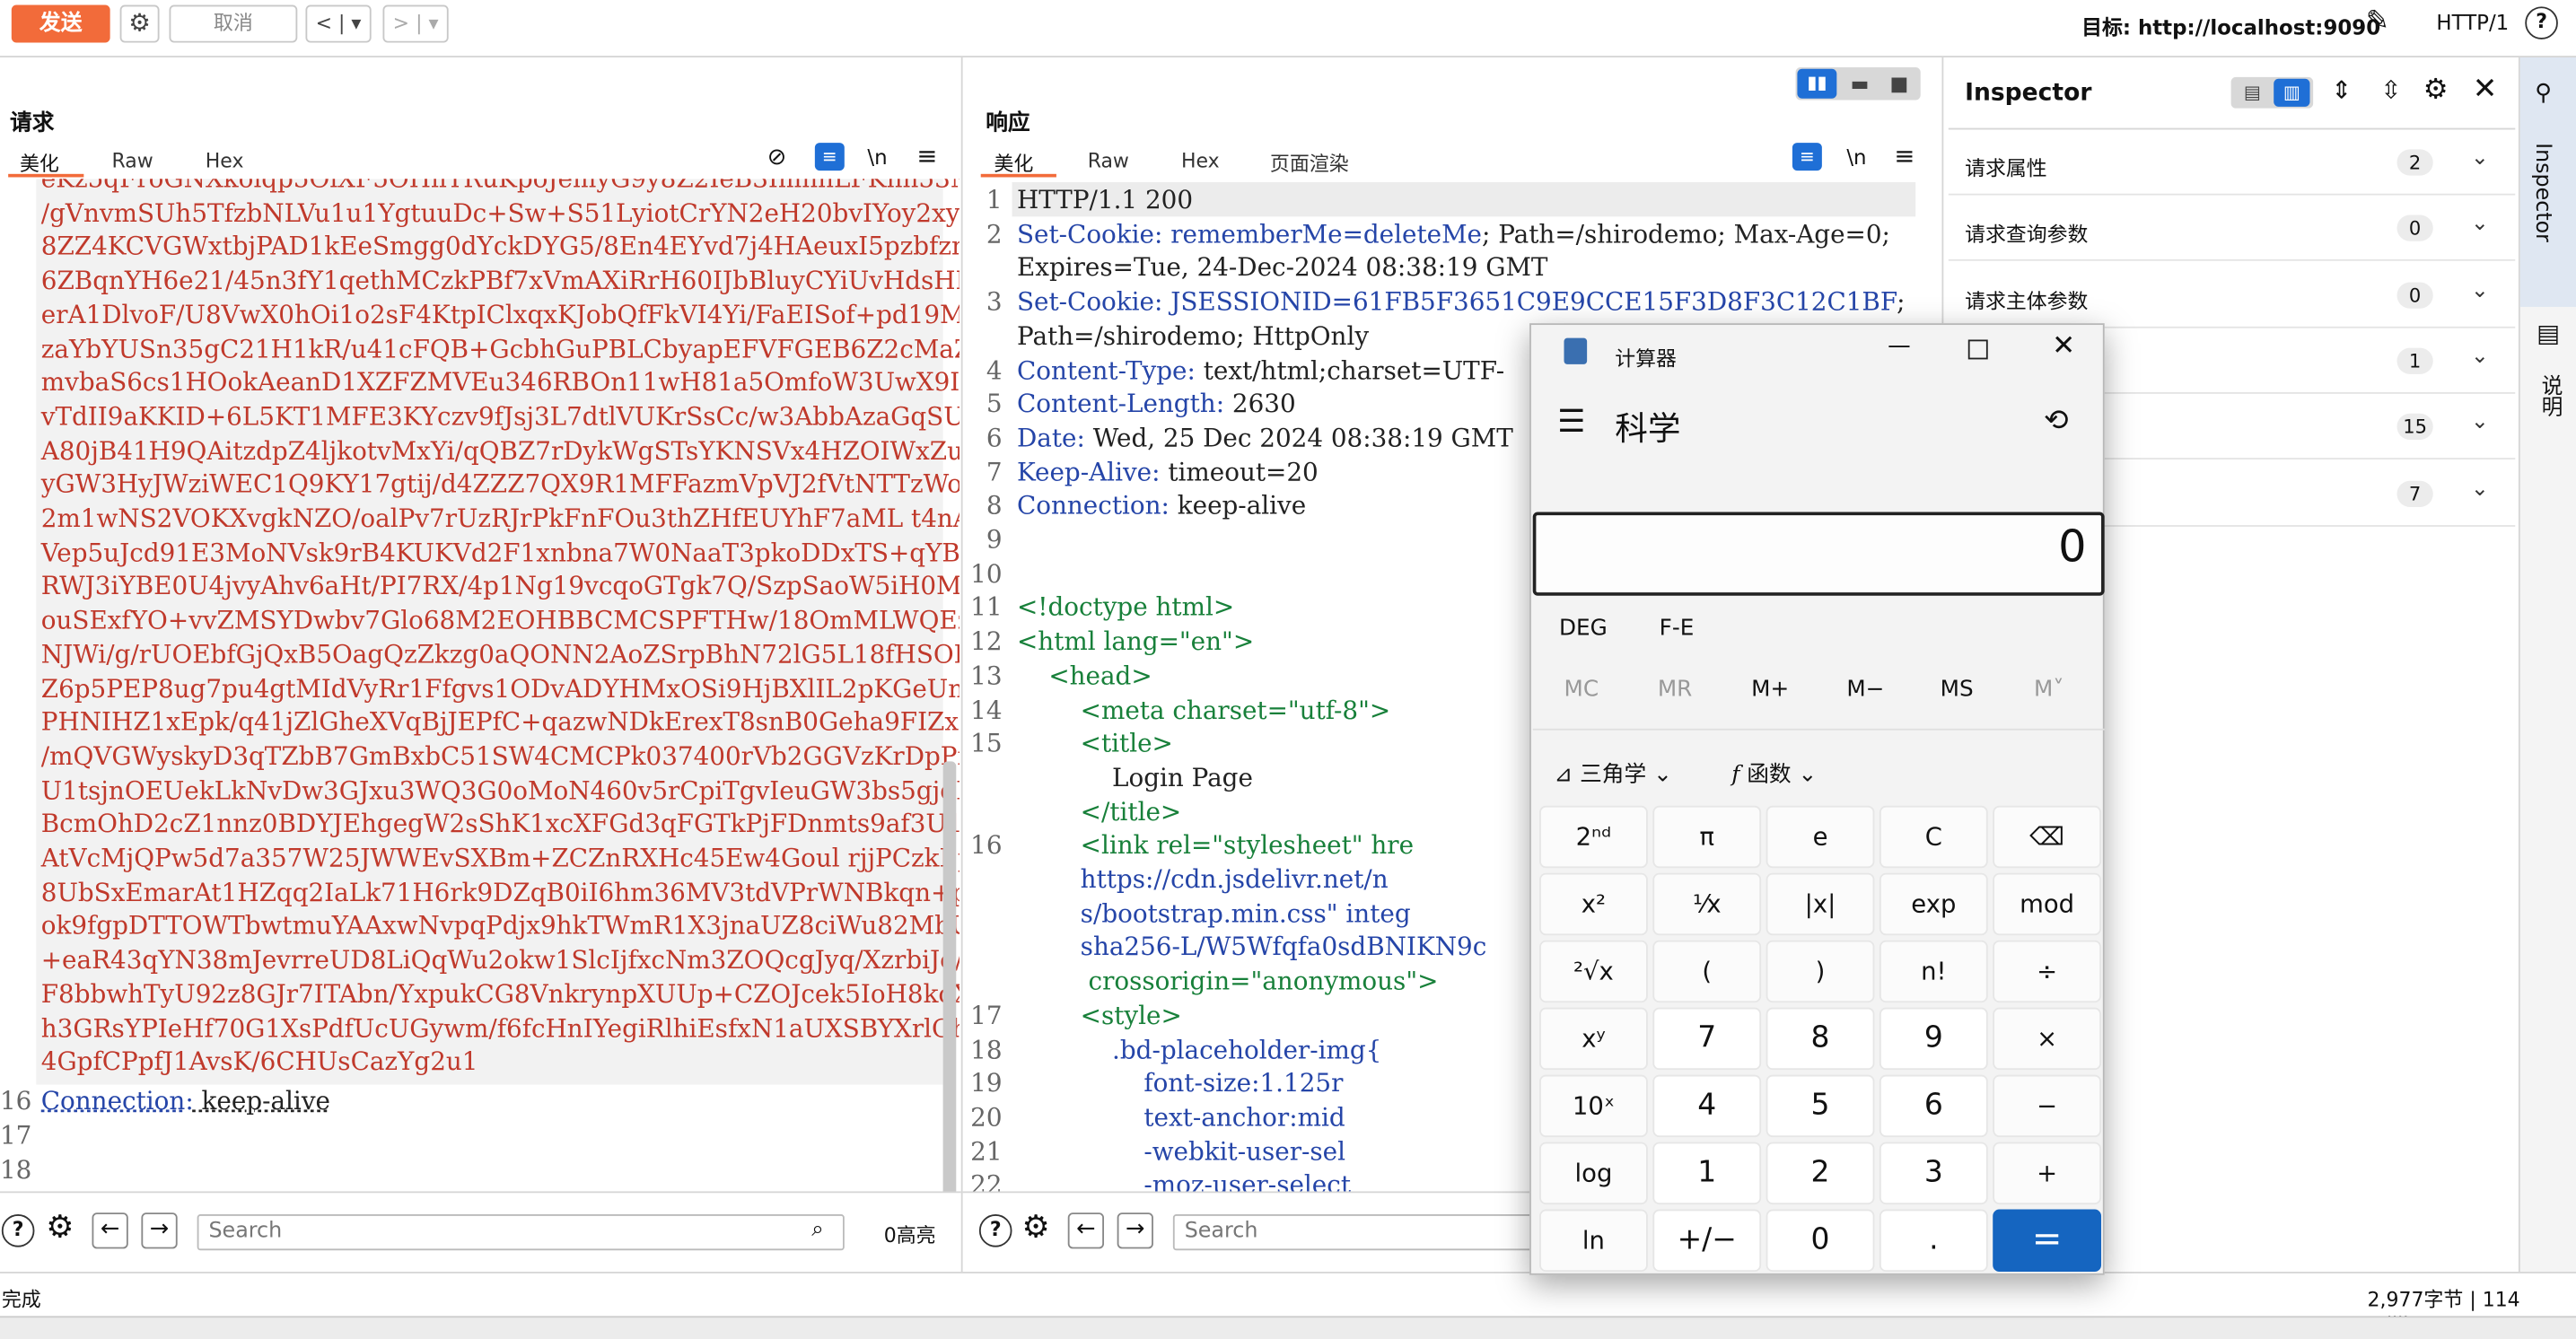 Image resolution: width=2576 pixels, height=1339 pixels. Describe the element at coordinates (1820, 1173) in the screenshot. I see `digit-2-button: 2` at that location.